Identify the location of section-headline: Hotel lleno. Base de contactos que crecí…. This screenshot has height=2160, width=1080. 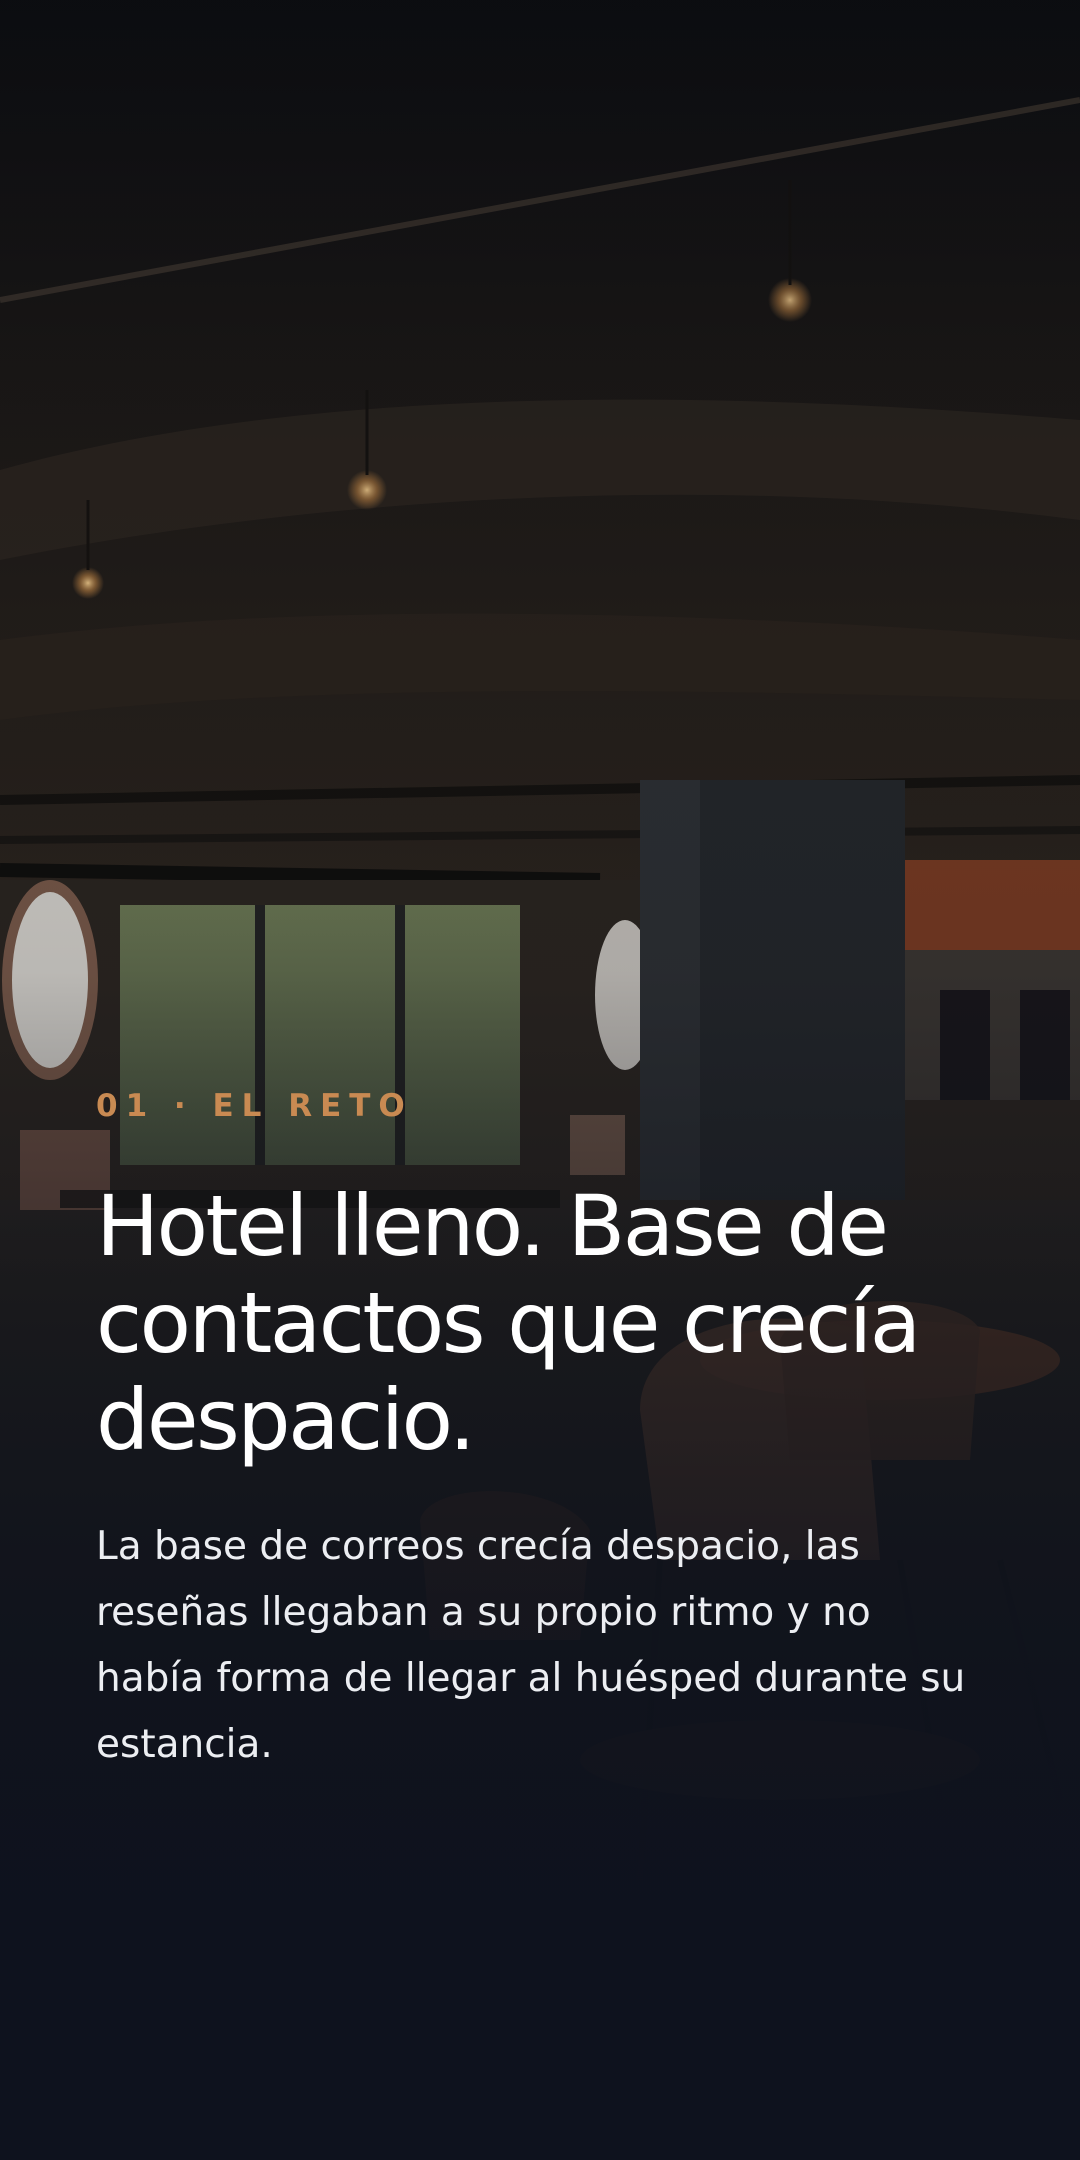
(508, 1323).